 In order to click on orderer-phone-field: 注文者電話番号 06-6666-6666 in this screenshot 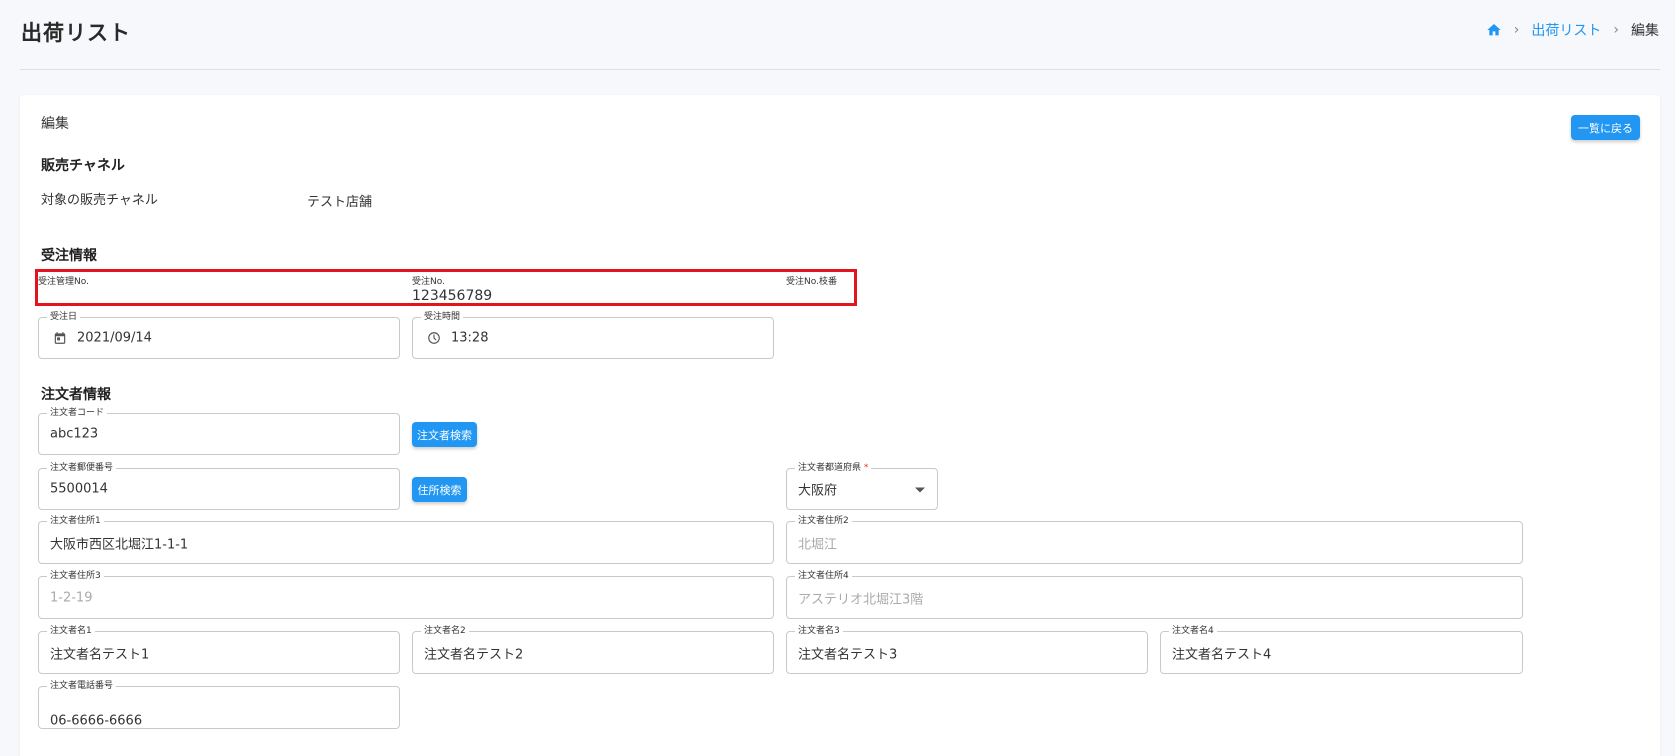, I will do `click(219, 704)`.